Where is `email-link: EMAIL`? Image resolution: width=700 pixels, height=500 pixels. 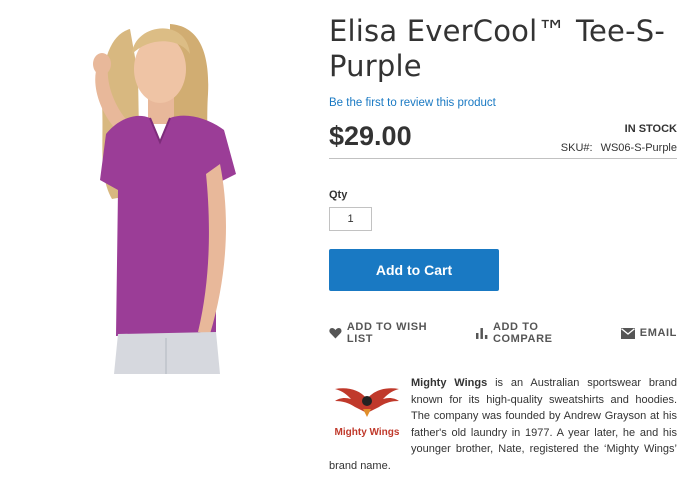 email-link: EMAIL is located at coordinates (648, 333).